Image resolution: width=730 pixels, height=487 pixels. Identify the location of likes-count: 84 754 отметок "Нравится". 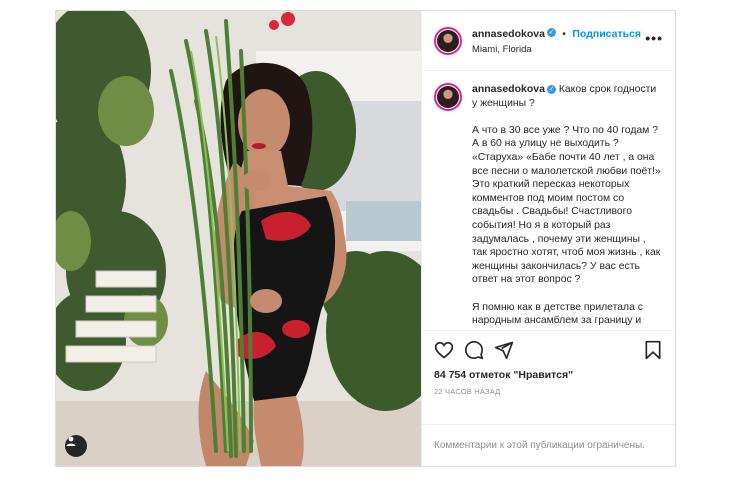
(548, 375).